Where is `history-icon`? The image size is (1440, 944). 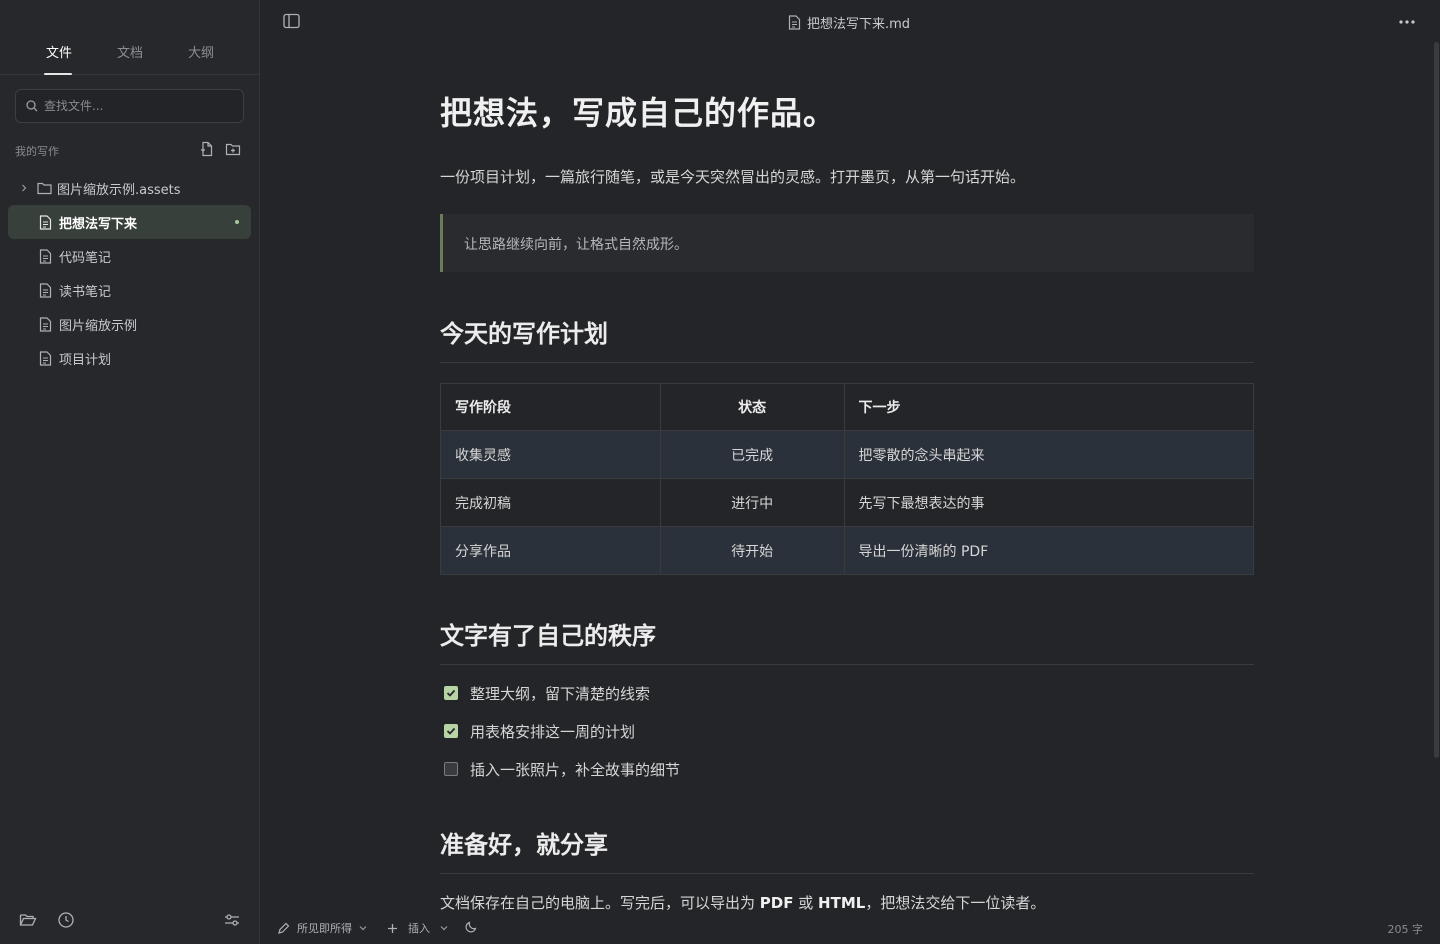
history-icon is located at coordinates (66, 920).